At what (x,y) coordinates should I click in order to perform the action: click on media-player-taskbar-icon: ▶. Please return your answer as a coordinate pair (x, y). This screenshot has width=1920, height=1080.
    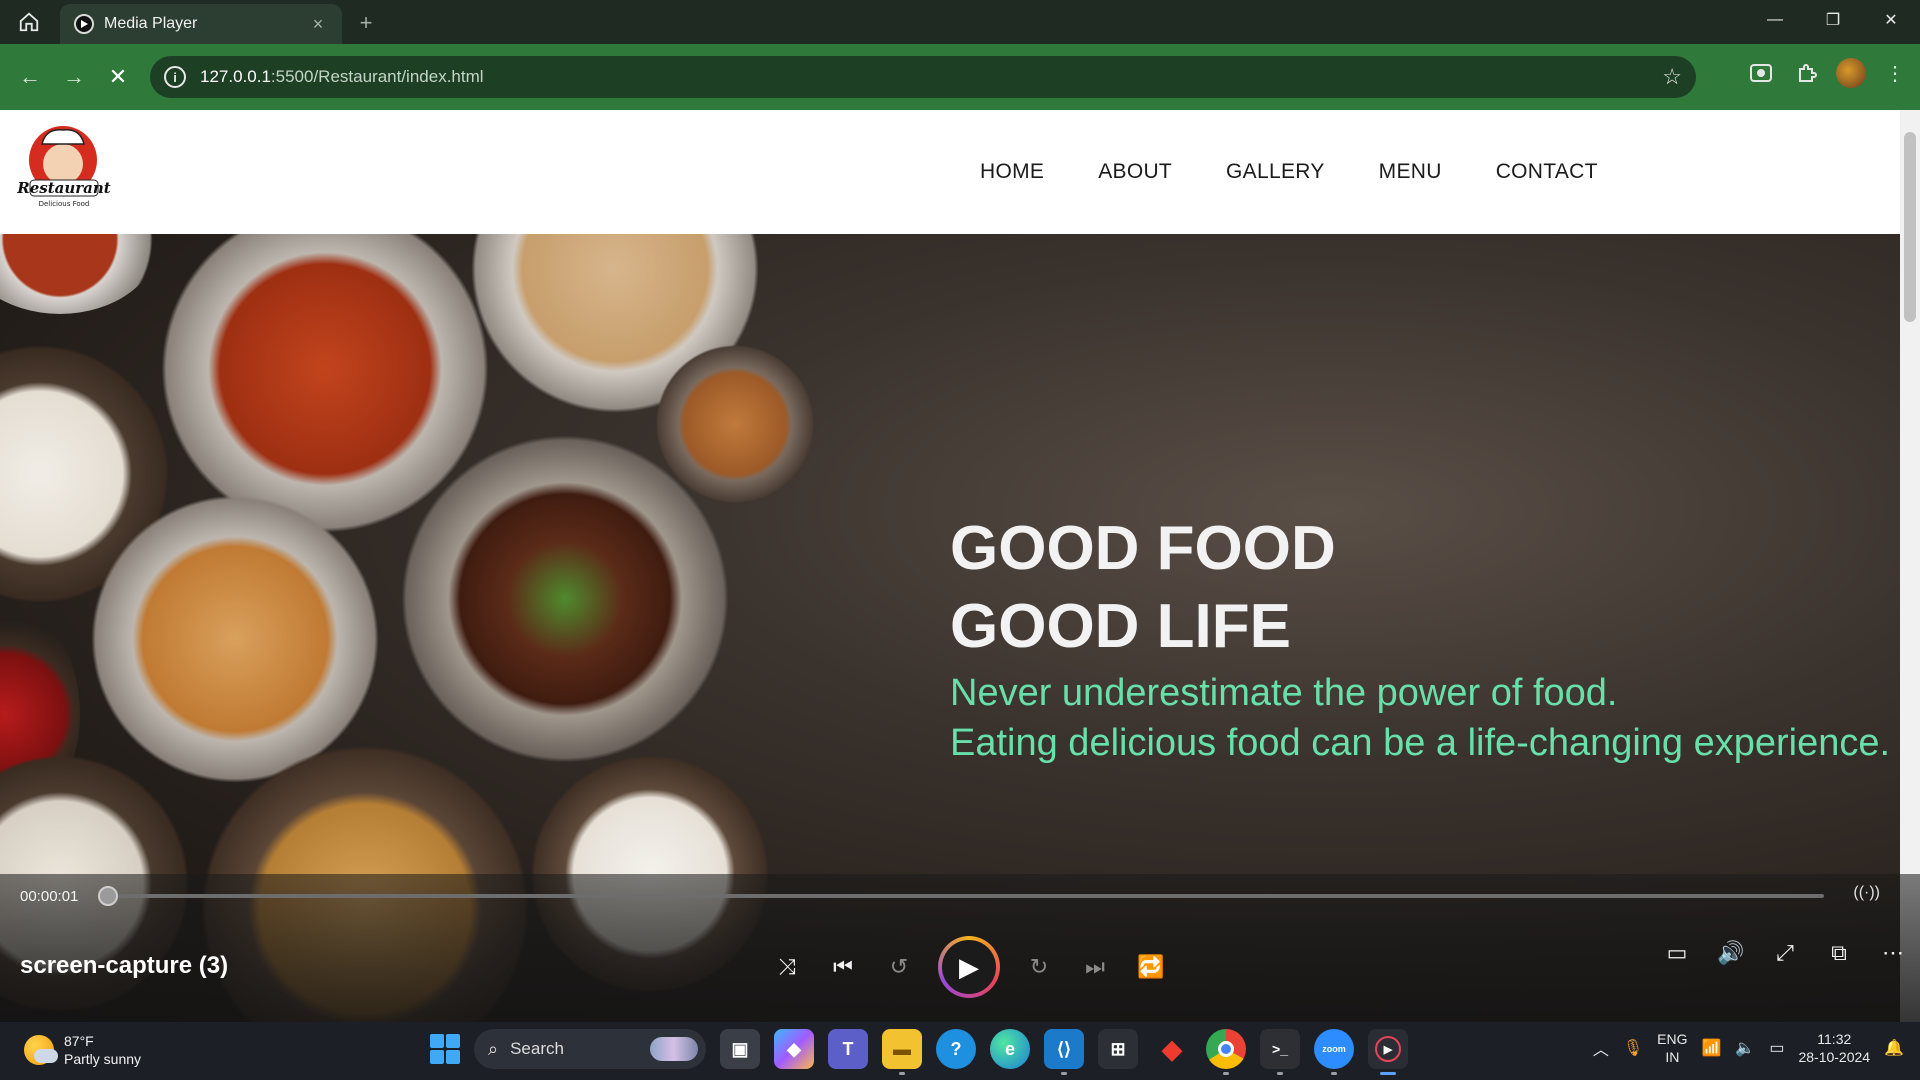
    Looking at the image, I should click on (1388, 1052).